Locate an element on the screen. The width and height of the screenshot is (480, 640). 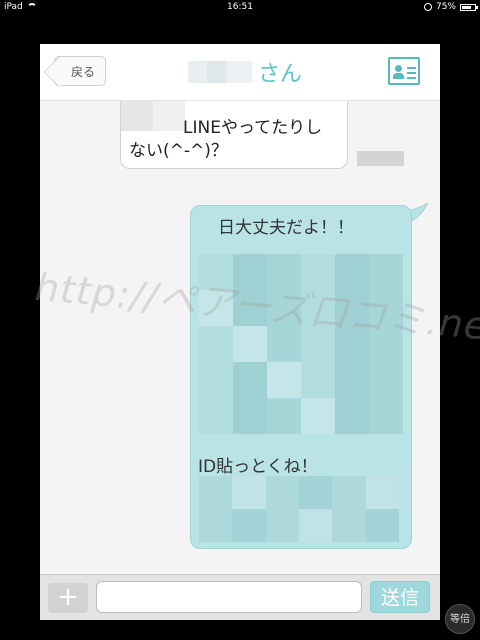
title-suffix: さん is located at coordinates (279, 74).